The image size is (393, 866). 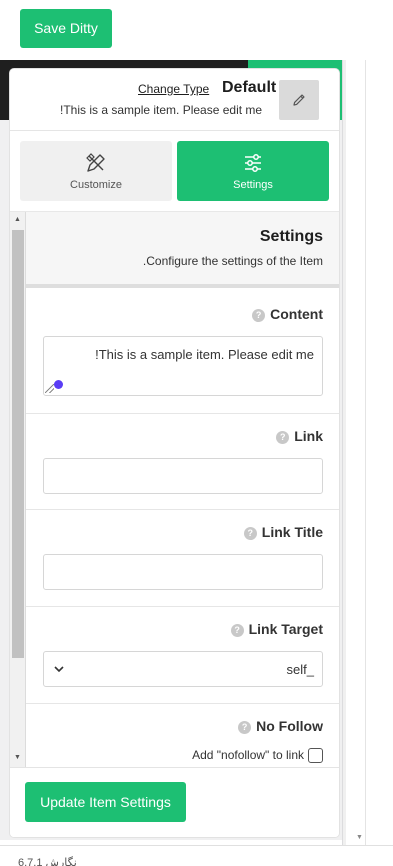 What do you see at coordinates (49, 388) in the screenshot?
I see `resize-grip-icon` at bounding box center [49, 388].